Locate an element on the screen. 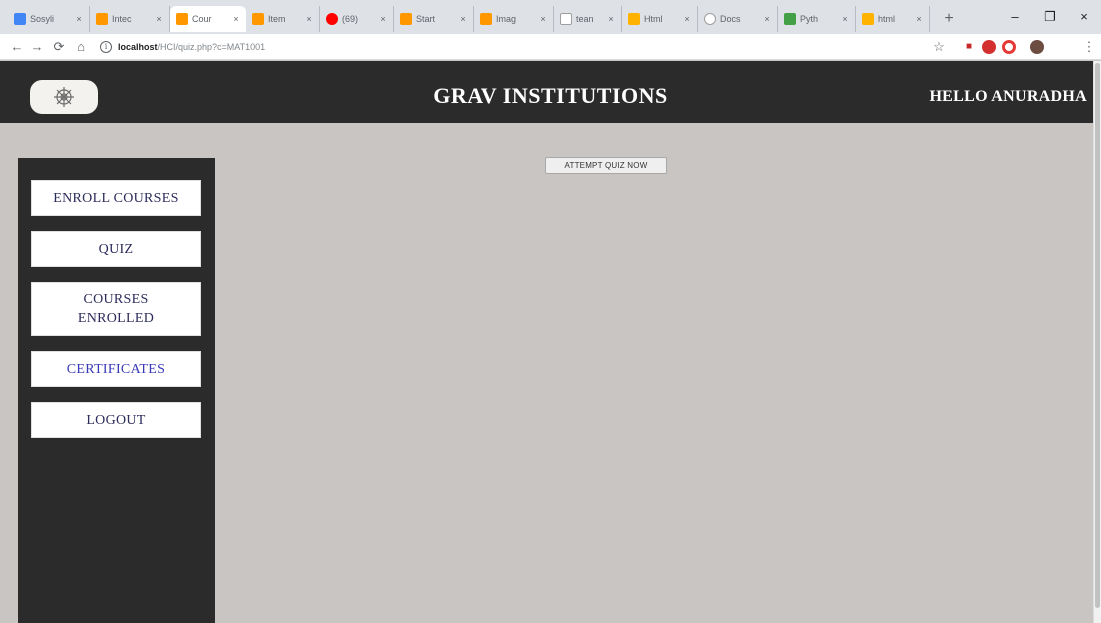 This screenshot has width=1101, height=623. site-info-icon: i is located at coordinates (106, 47).